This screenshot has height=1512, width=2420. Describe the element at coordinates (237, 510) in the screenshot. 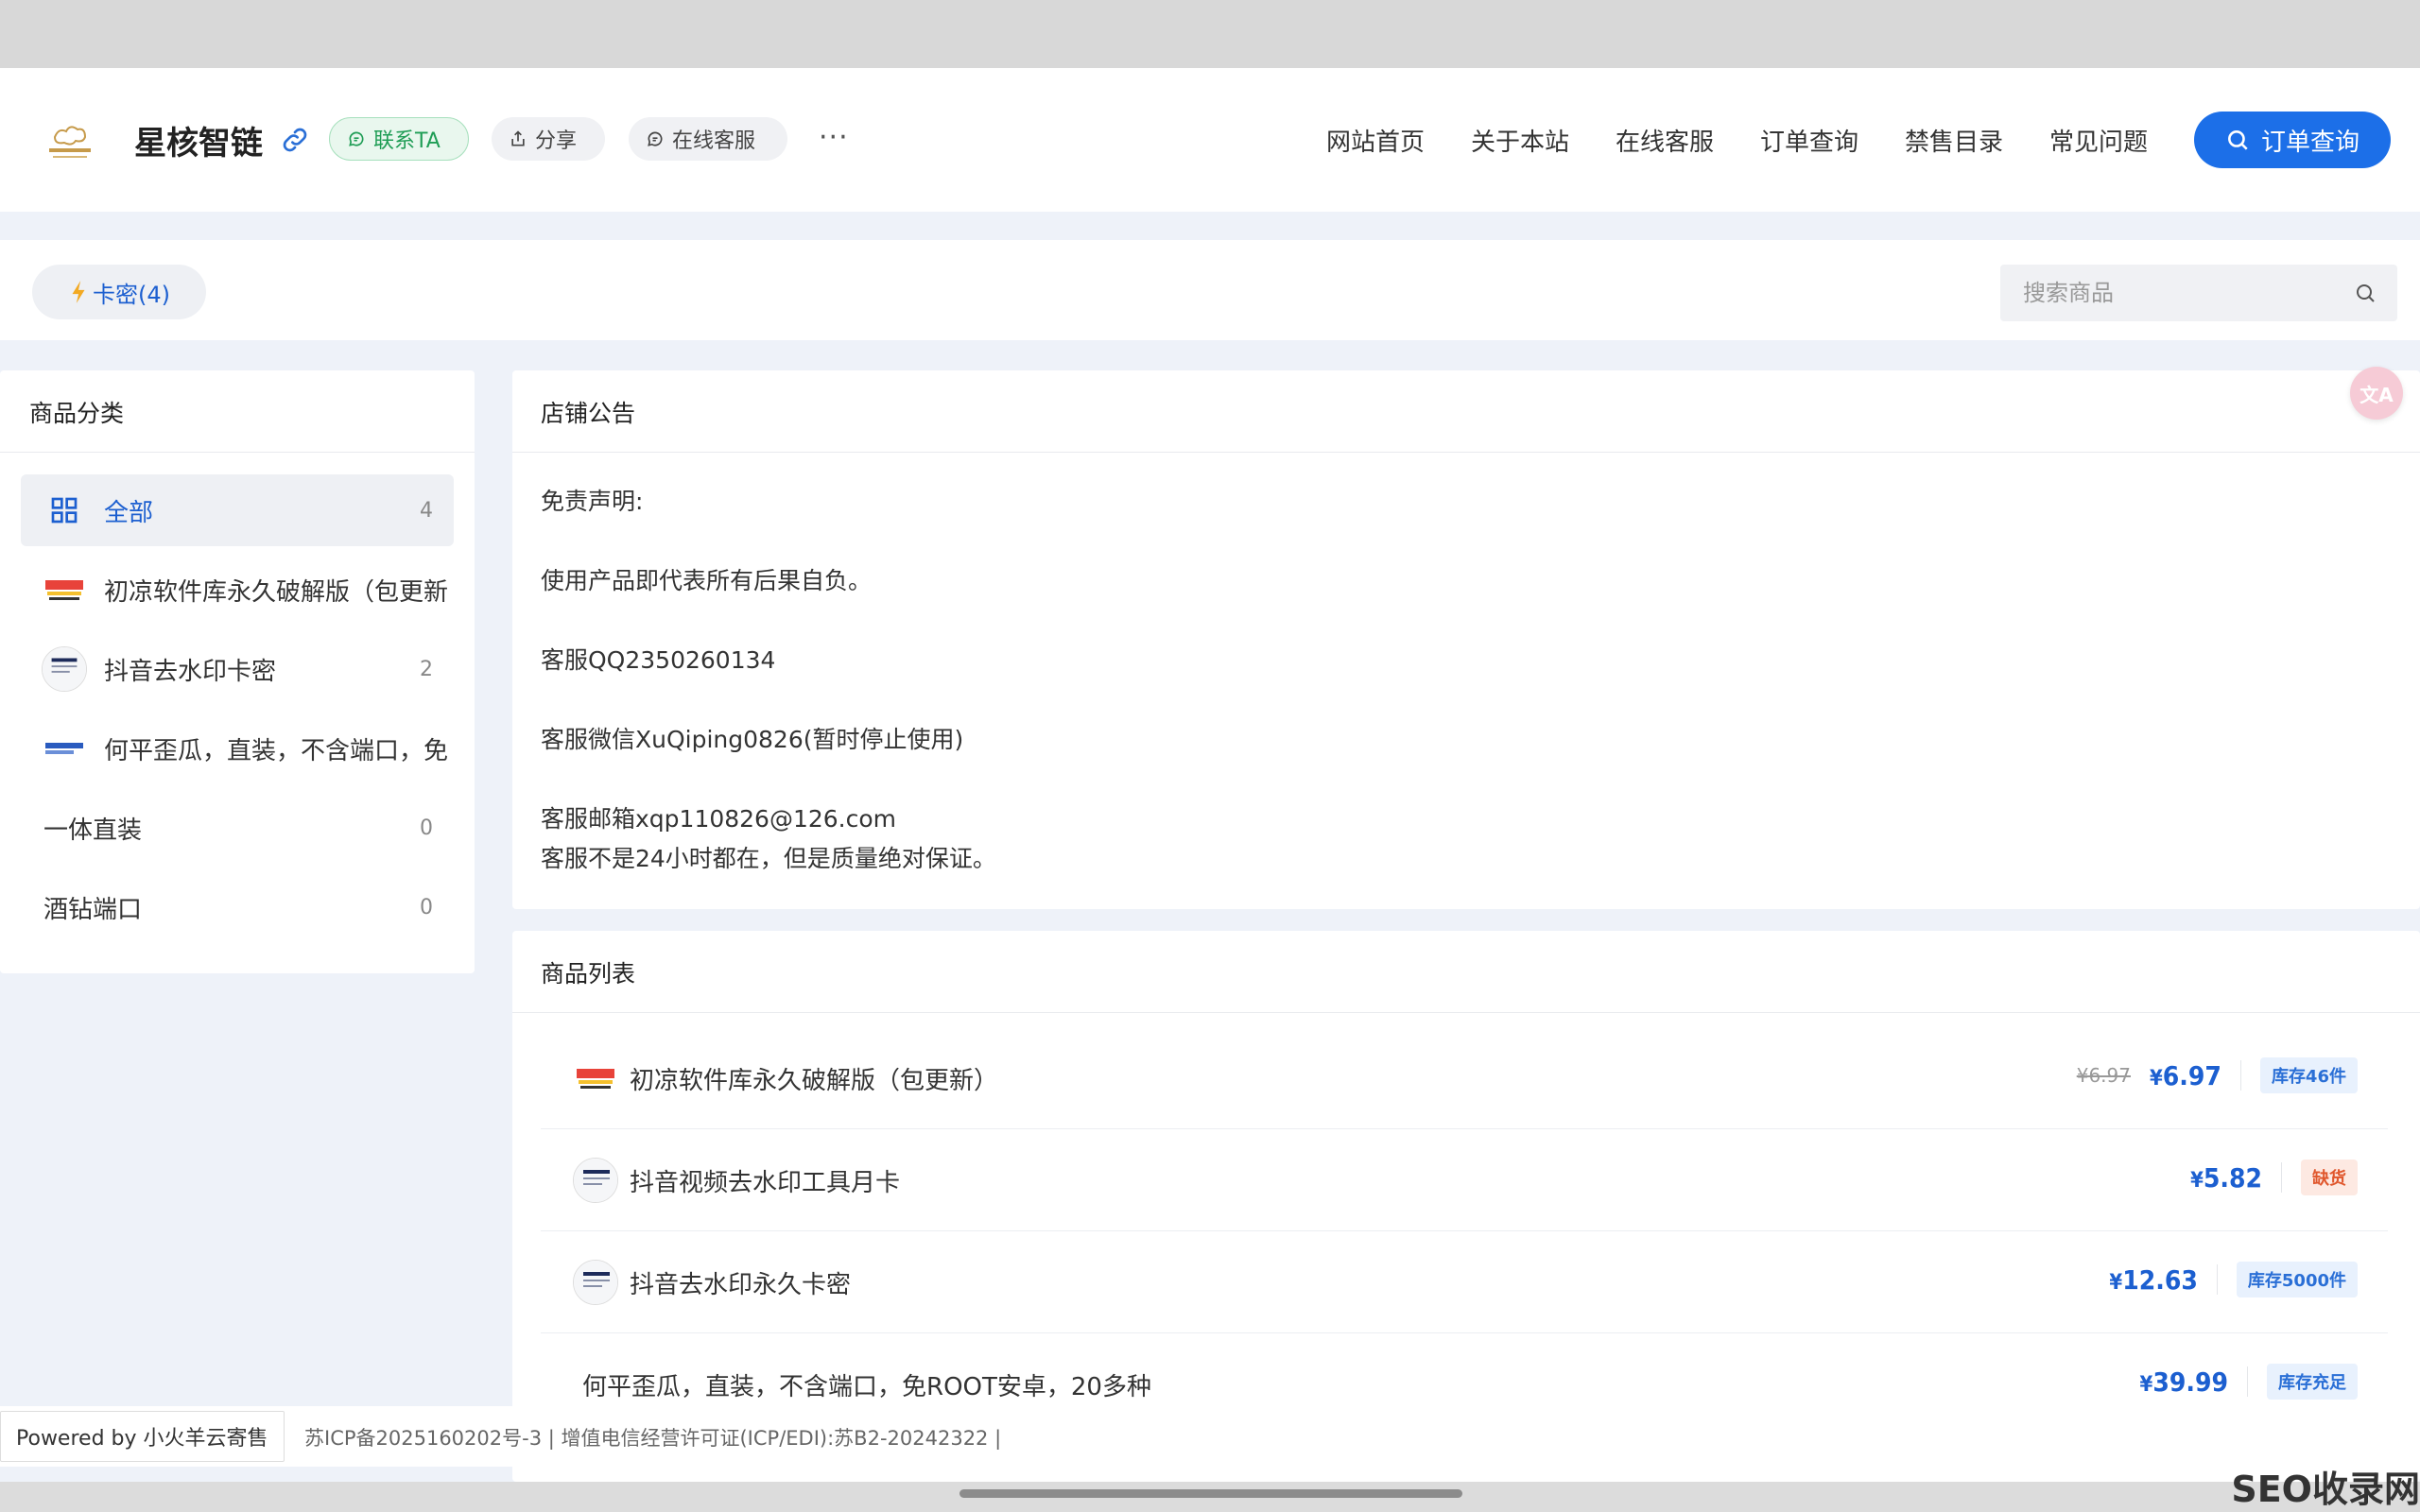

I see `sidebar-item-all: 全部 4` at that location.